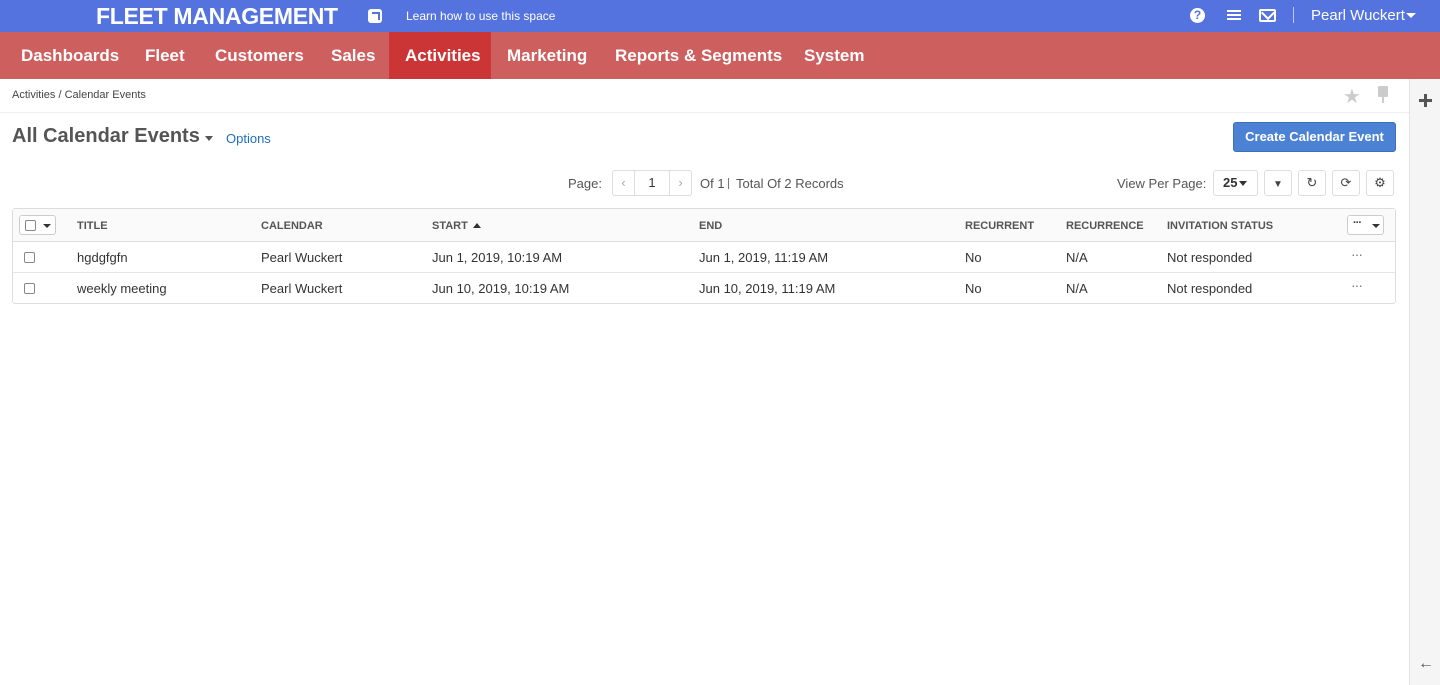 The width and height of the screenshot is (1440, 685). I want to click on page-number-input: 1, so click(652, 183).